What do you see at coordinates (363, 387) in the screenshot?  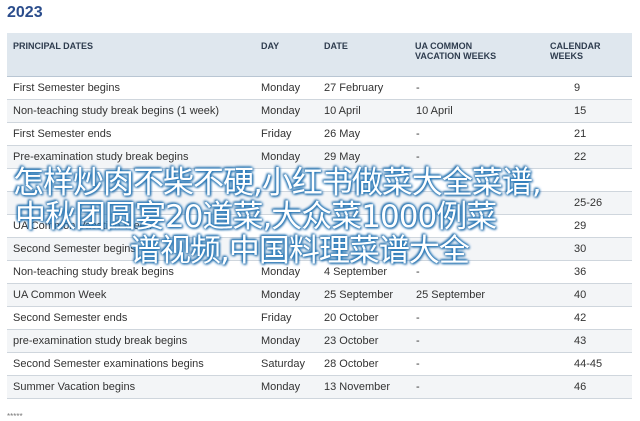 I see `cell-date: 13 November` at bounding box center [363, 387].